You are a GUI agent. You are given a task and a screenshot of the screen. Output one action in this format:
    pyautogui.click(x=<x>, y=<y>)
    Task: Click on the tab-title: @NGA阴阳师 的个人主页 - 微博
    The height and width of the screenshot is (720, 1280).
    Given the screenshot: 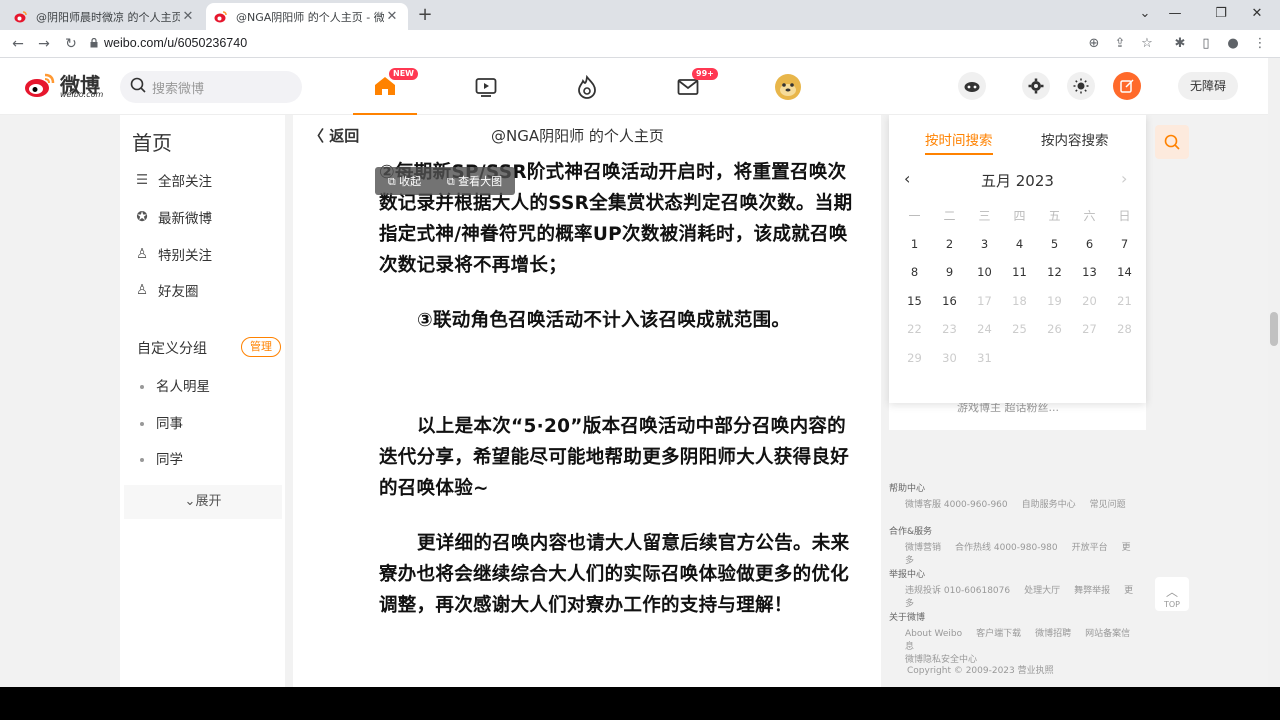 What is the action you would take?
    pyautogui.click(x=310, y=17)
    